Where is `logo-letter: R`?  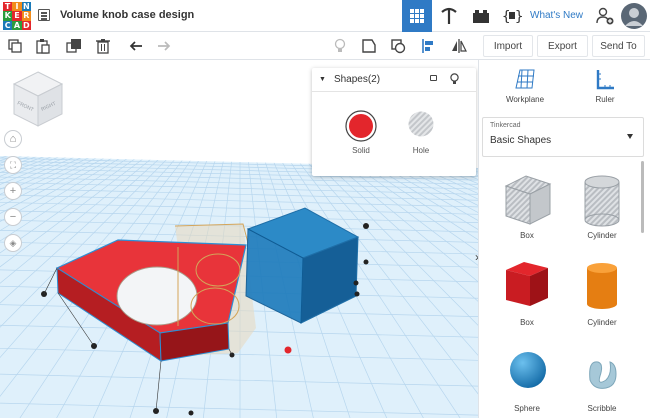
logo-letter: R is located at coordinates (26, 16).